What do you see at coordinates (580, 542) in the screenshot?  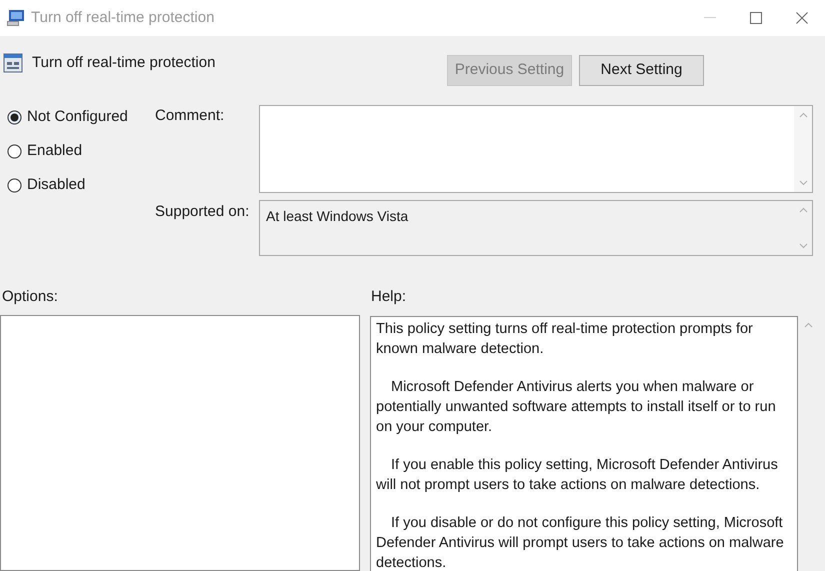 I see `help-paragraph: If you disable or do not configure this policy setting, Microsoft Defender Antivirus will prompt users to take actions on malware detections.` at bounding box center [580, 542].